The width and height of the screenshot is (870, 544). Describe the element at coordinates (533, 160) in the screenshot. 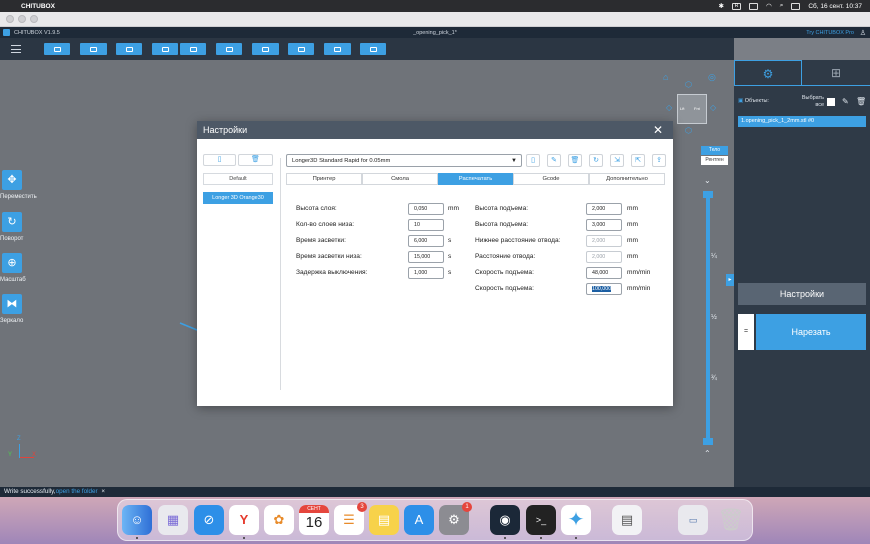

I see `new-preset-icon: ▯` at that location.